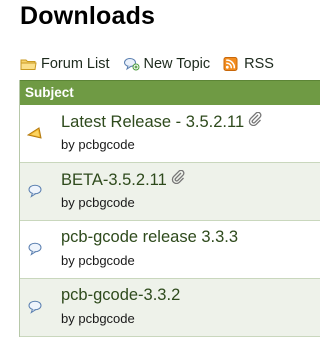  Describe the element at coordinates (161, 122) in the screenshot. I see `topic-title-link: Latest Release - 3.5.2.11` at that location.